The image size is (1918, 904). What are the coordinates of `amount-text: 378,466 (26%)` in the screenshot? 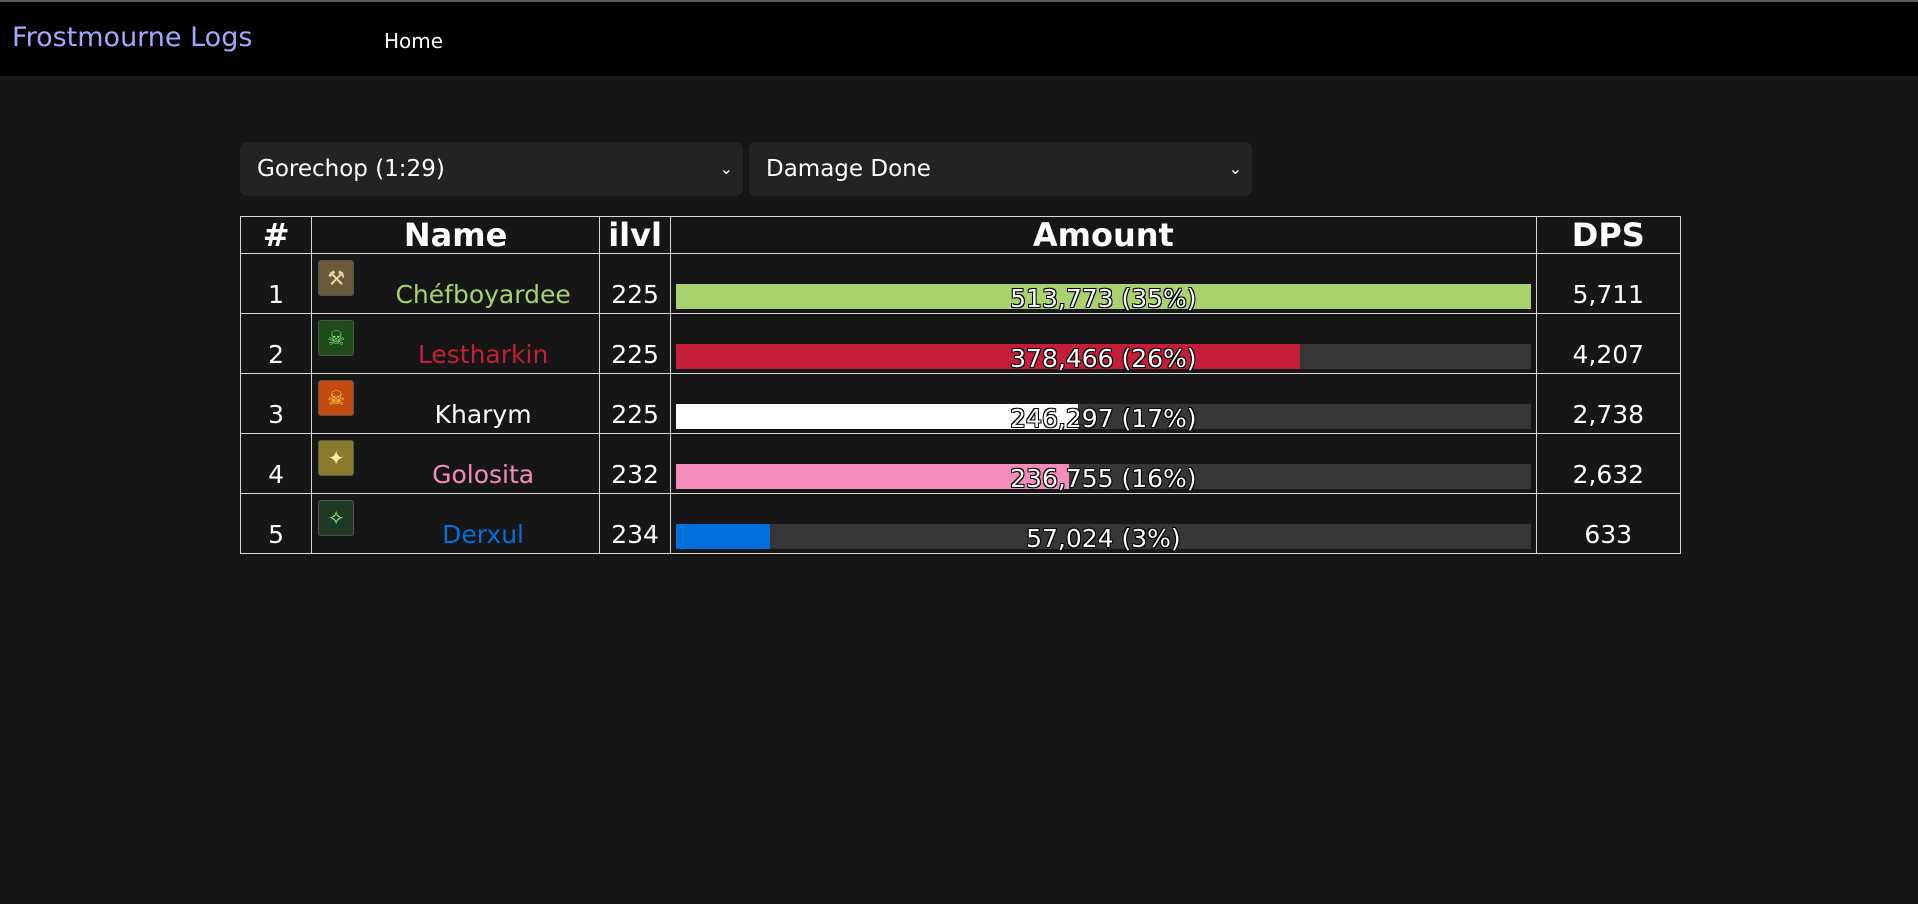 It's located at (1103, 358).